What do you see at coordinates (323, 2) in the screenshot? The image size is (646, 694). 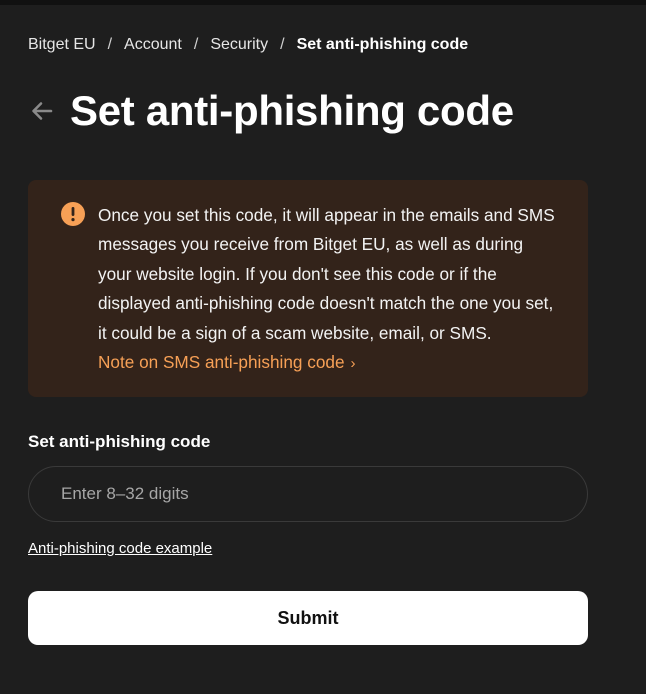 I see `top-bar` at bounding box center [323, 2].